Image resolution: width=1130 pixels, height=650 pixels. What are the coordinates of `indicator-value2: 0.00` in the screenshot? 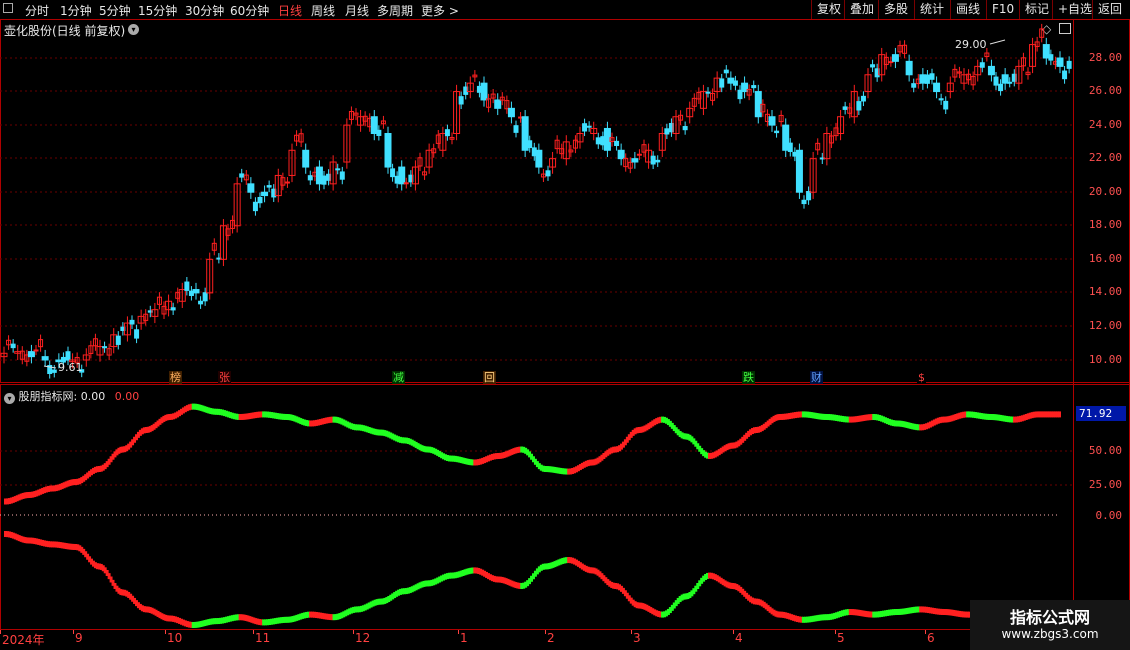 It's located at (127, 396).